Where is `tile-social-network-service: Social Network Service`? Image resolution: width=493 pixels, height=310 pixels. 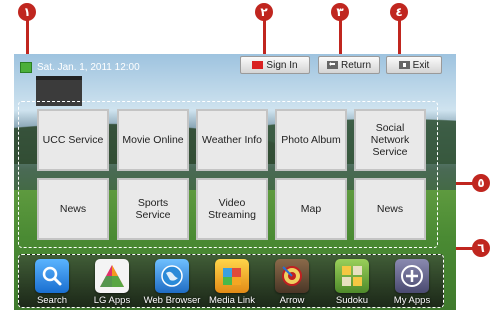 tile-social-network-service: Social Network Service is located at coordinates (390, 140).